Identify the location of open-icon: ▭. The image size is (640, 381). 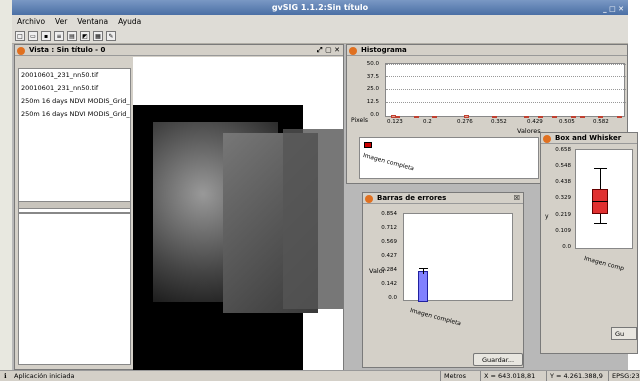
(33, 36).